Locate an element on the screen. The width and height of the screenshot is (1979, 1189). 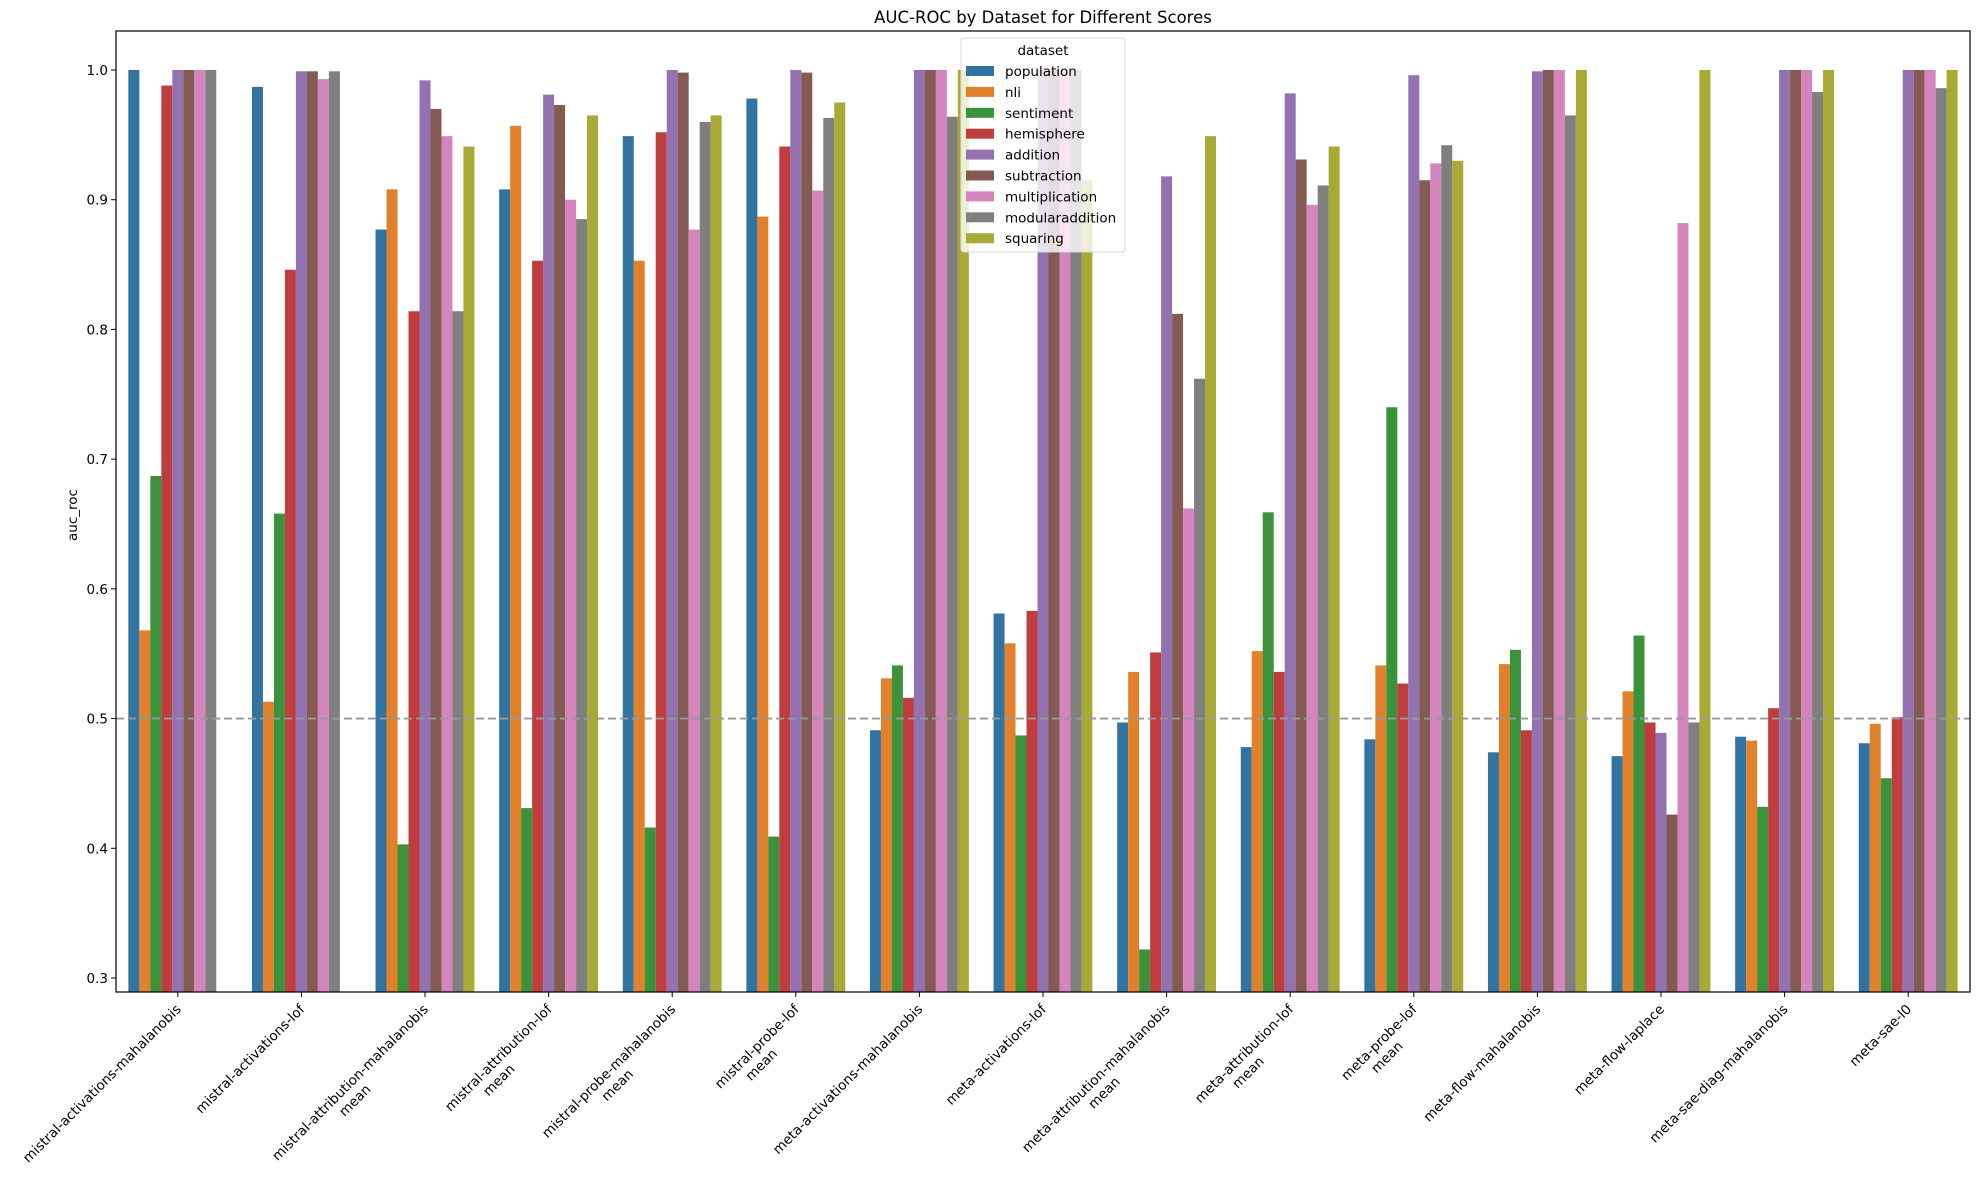
x-tick-label: meta-attribution-mahalanobismean is located at coordinates (1102, 1085).